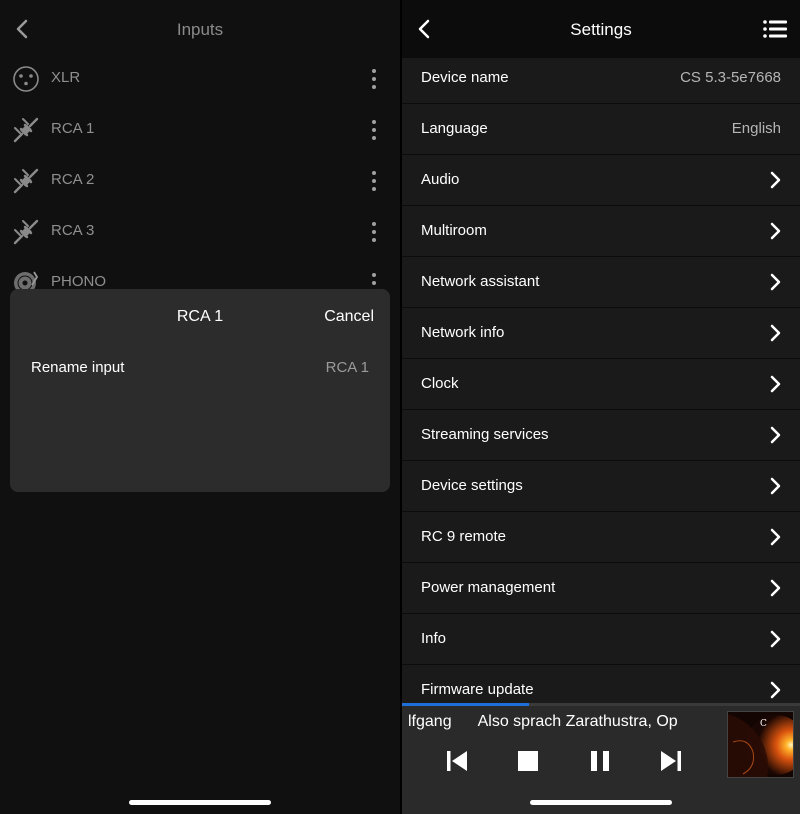 Image resolution: width=800 pixels, height=814 pixels. Describe the element at coordinates (763, 724) in the screenshot. I see `svg-text: C` at that location.